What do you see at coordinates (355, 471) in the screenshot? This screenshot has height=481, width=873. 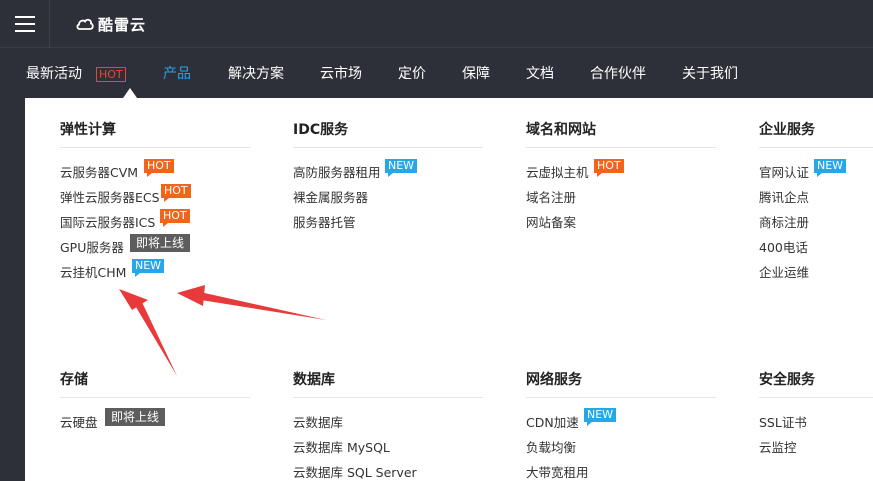 I see `menu-item-cloud-db-sqlserver: 云数据库 SQL Server` at bounding box center [355, 471].